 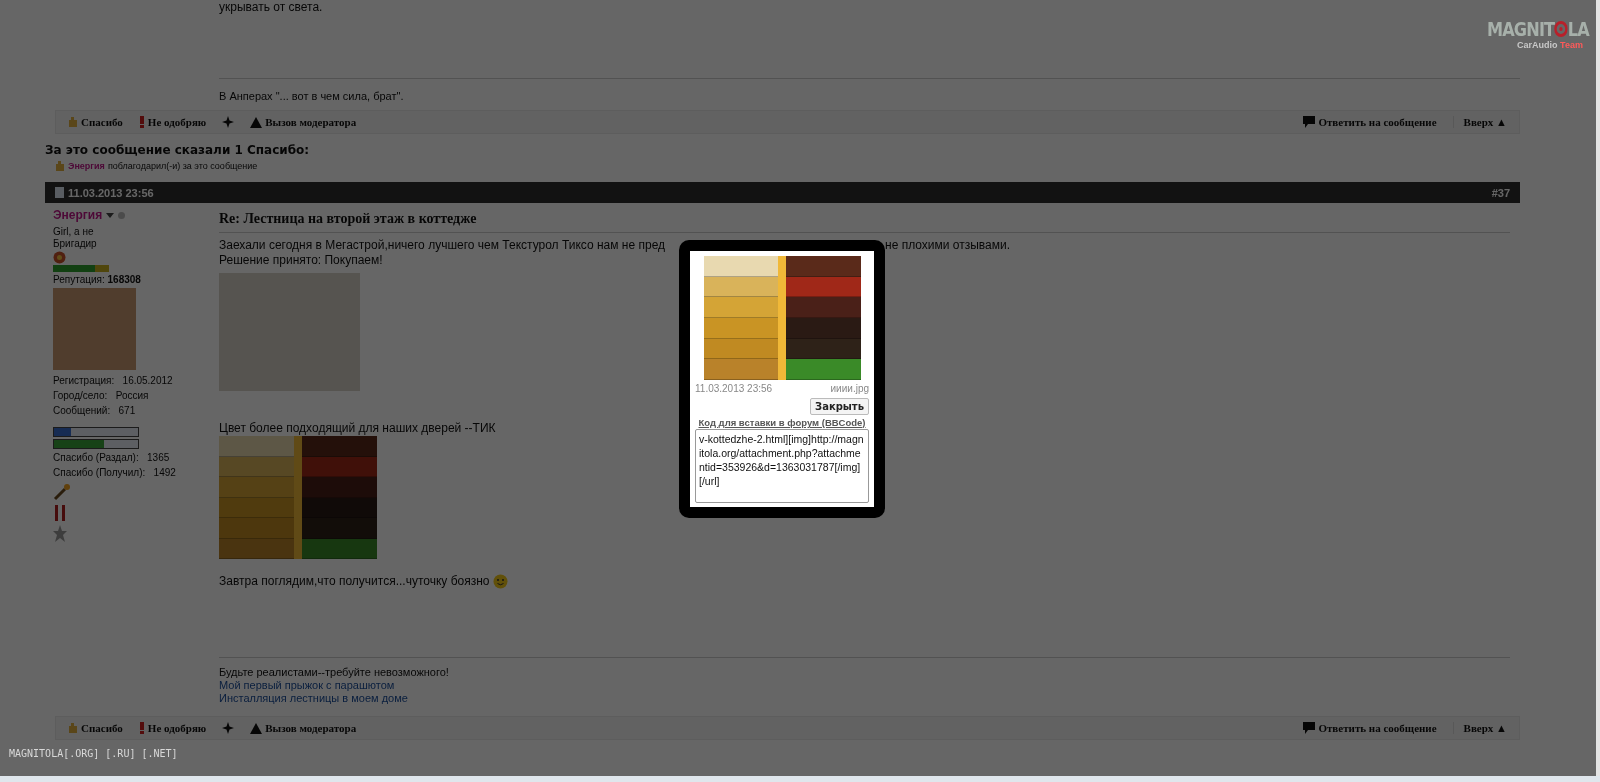 What do you see at coordinates (1521, 29) in the screenshot?
I see `logo-text: MAGNIT` at bounding box center [1521, 29].